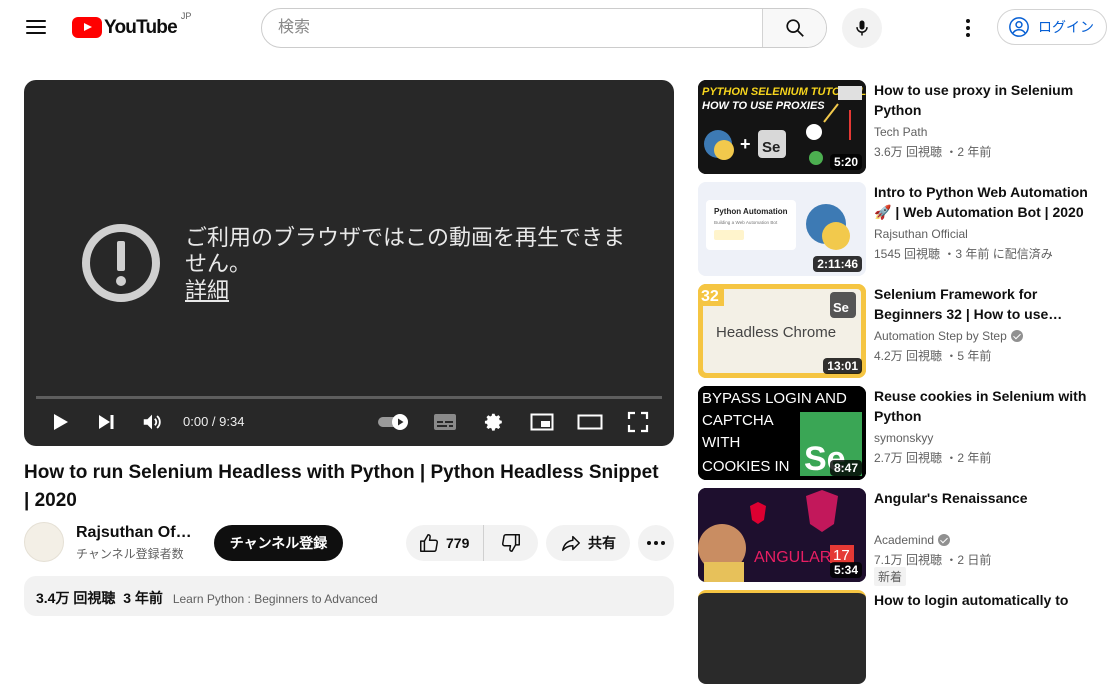 Image resolution: width=1109 pixels, height=684 pixels. I want to click on subtitles-icon, so click(445, 422).